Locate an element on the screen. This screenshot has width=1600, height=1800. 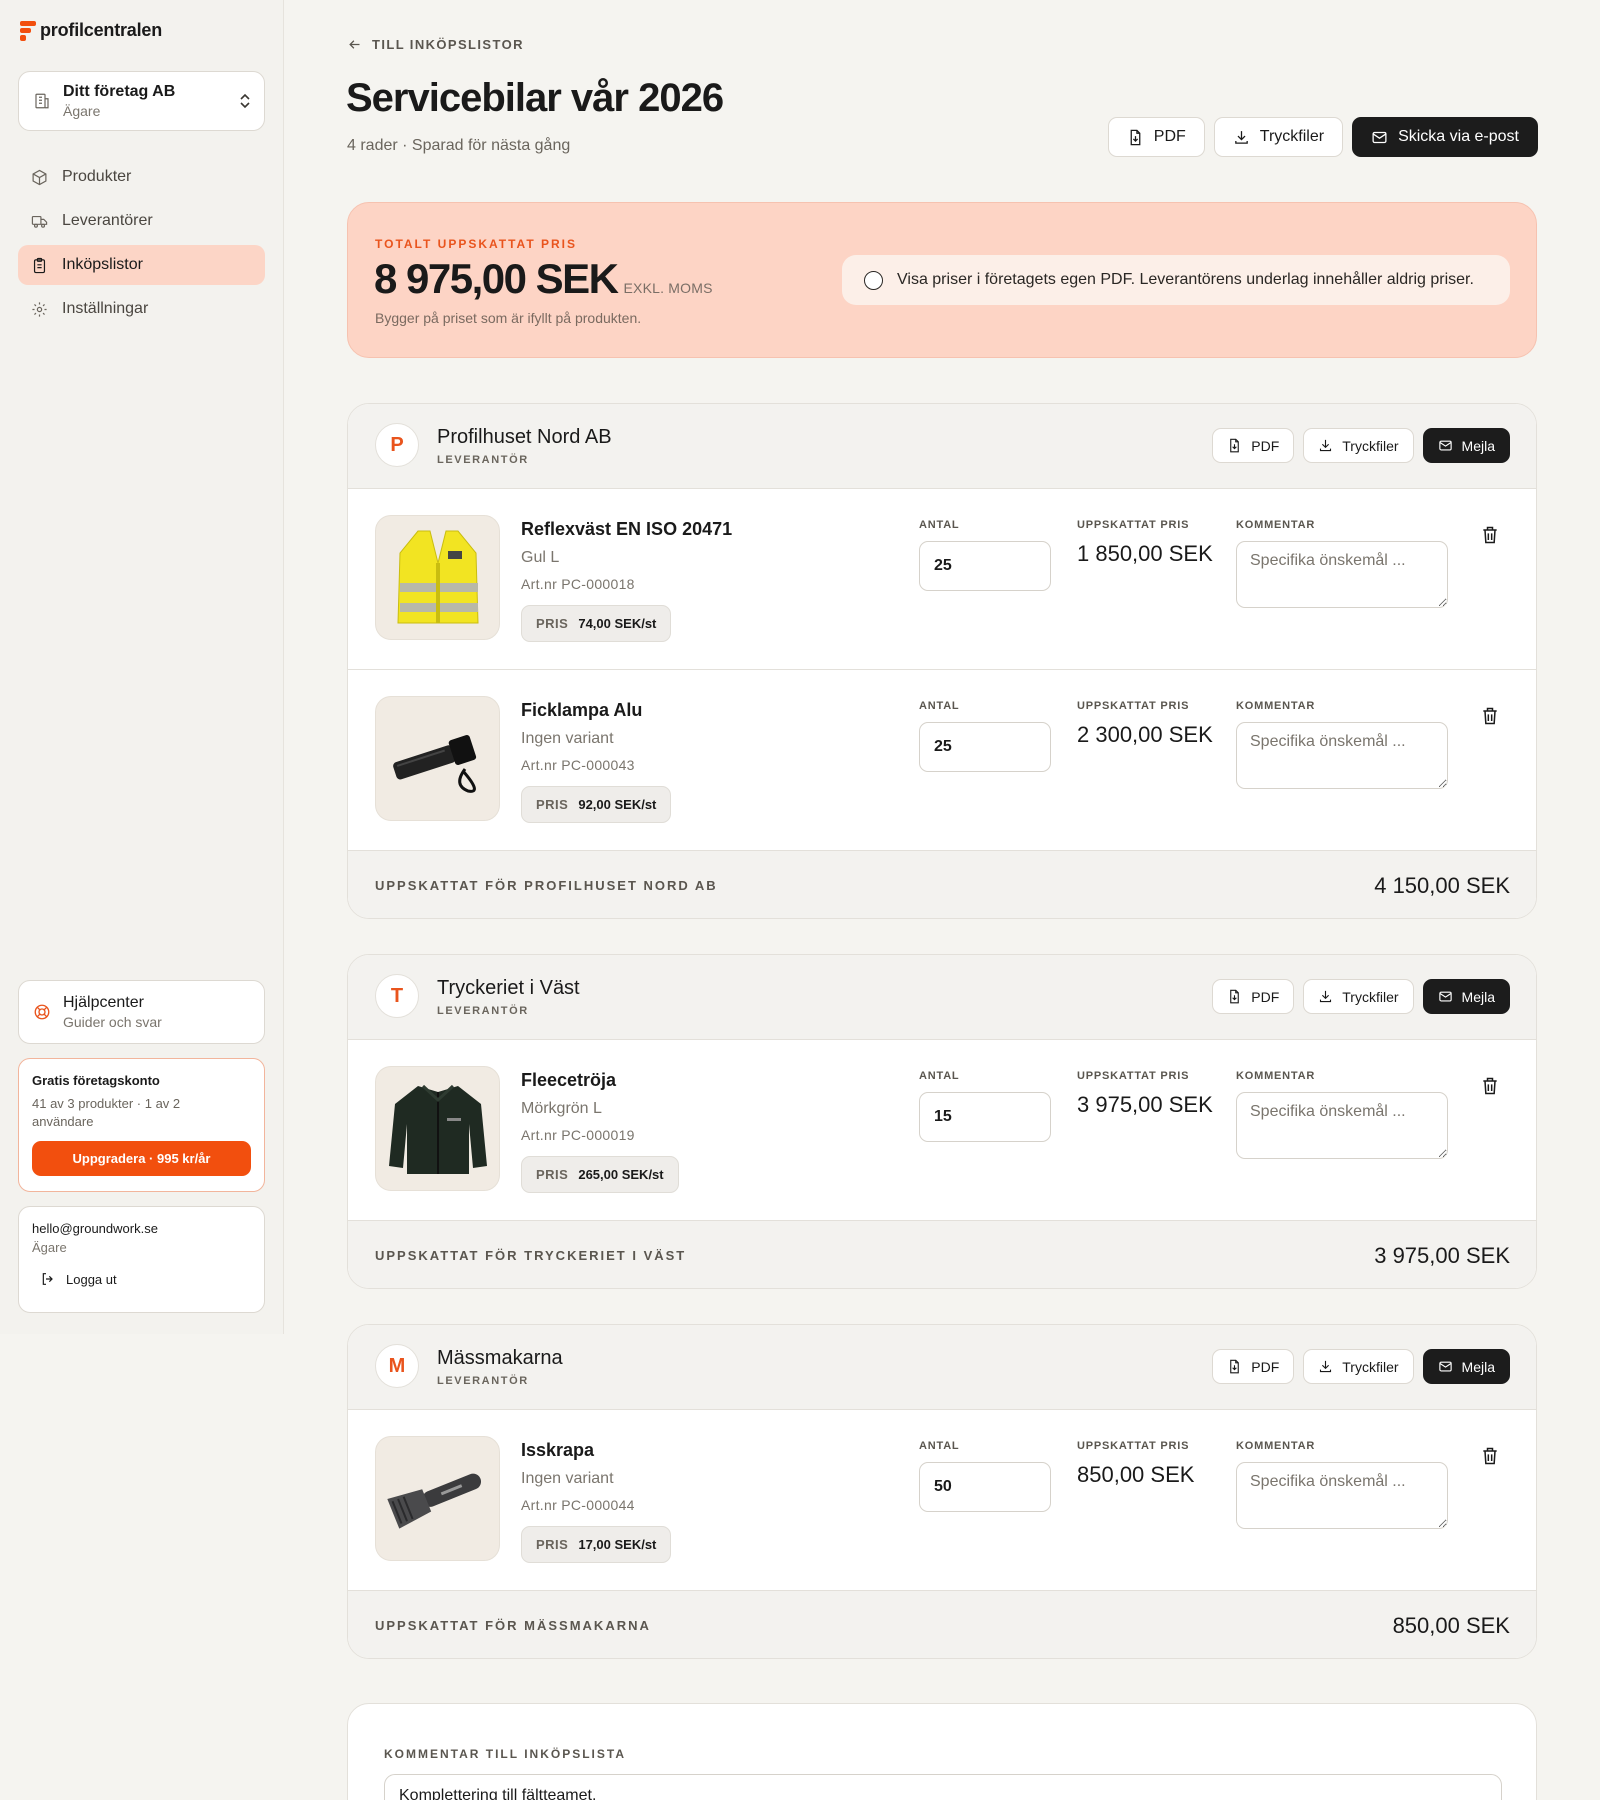
supplier-print-files-label: Tryckfiler is located at coordinates (1370, 996).